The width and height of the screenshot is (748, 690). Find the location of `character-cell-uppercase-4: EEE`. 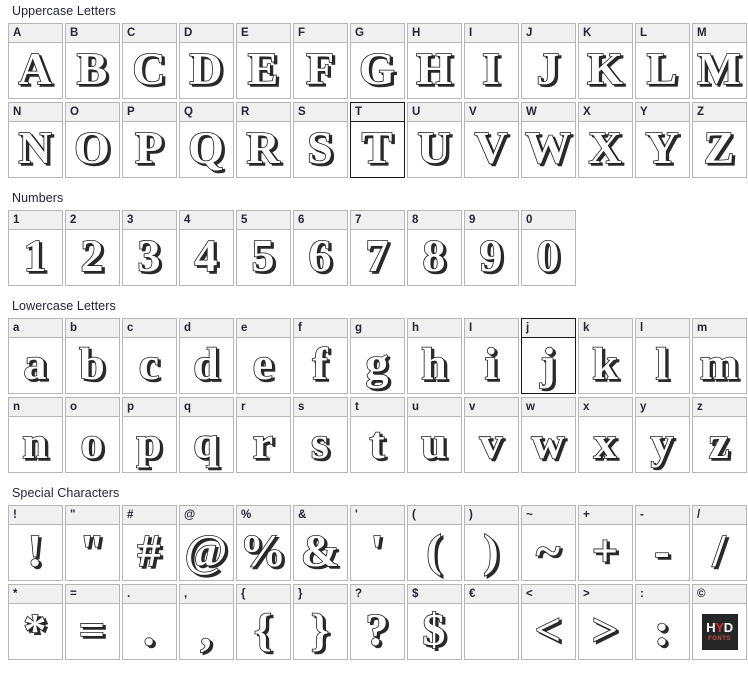

character-cell-uppercase-4: EEE is located at coordinates (263, 61).